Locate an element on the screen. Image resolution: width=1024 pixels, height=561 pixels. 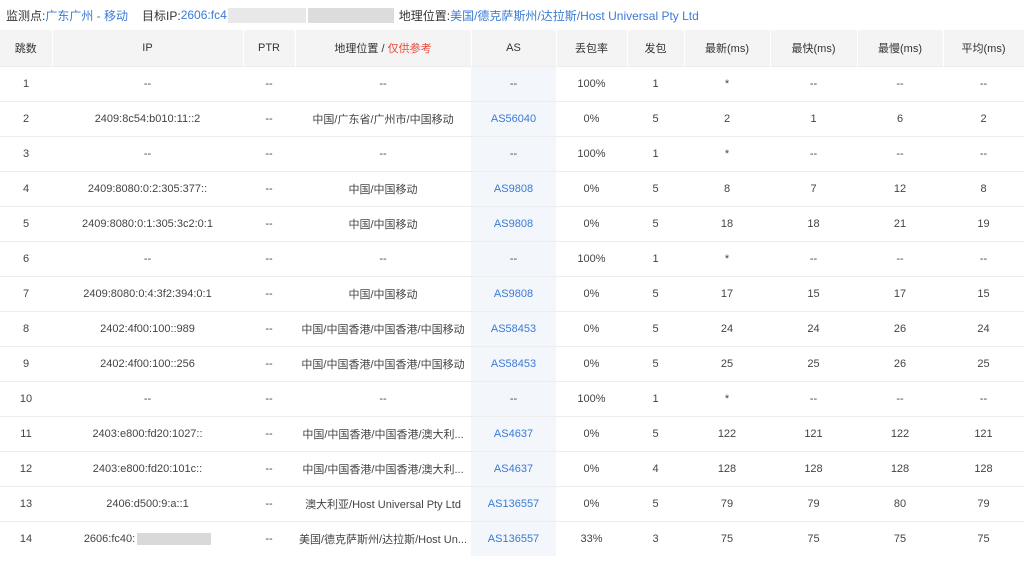
col-loss: 丢包率 is located at coordinates (592, 48).